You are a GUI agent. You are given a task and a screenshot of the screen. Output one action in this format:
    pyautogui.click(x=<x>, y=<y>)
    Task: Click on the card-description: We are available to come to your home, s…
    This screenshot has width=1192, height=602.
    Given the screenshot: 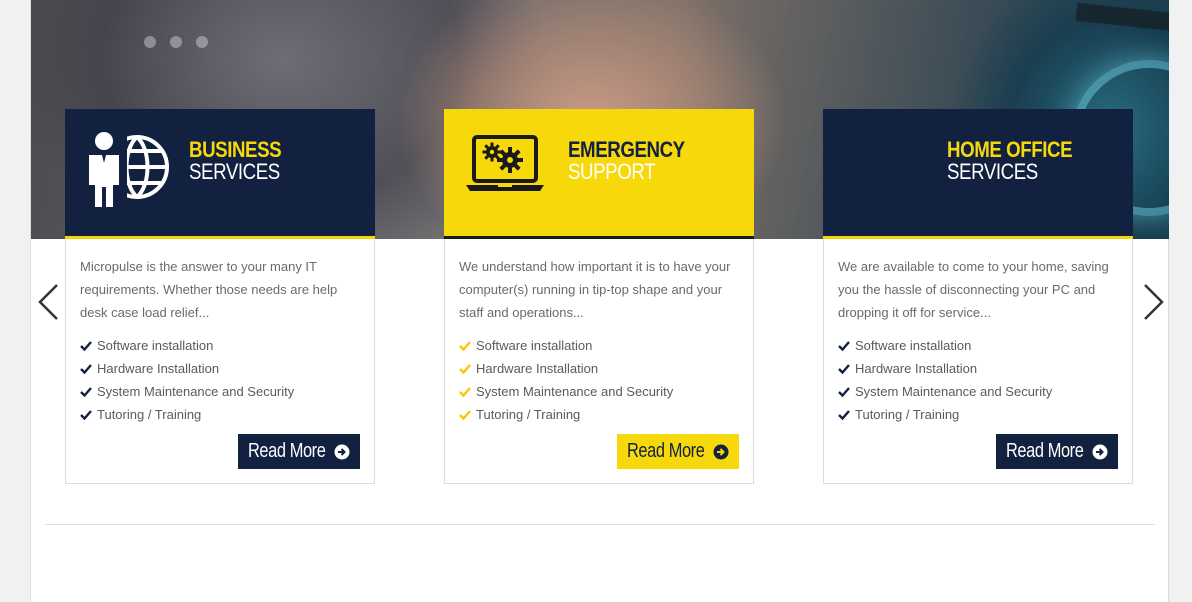 What is the action you would take?
    pyautogui.click(x=973, y=289)
    